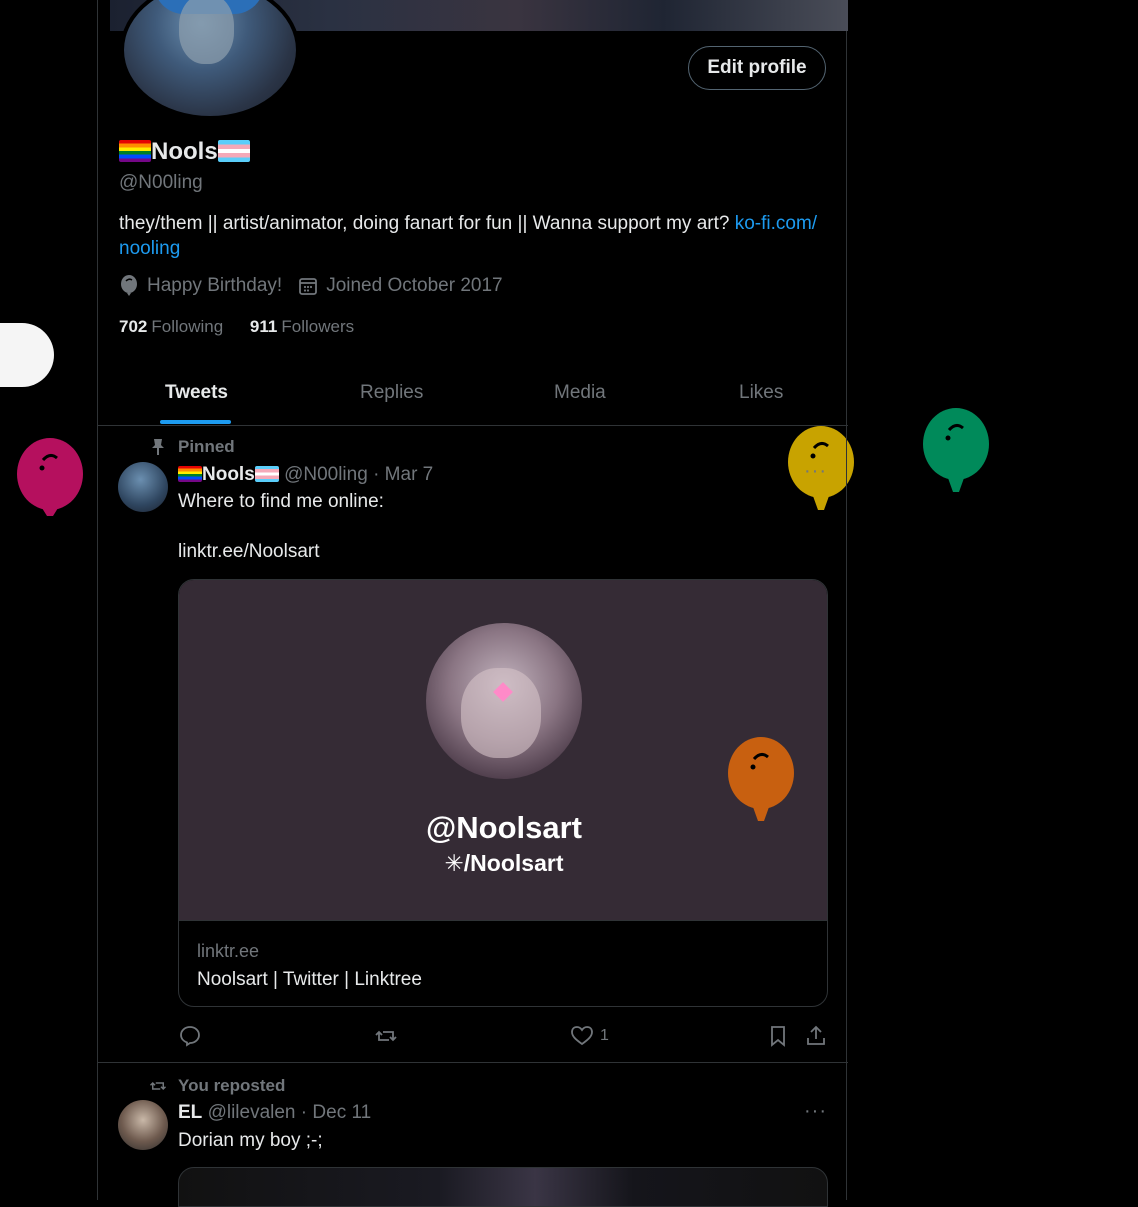  What do you see at coordinates (250, 1140) in the screenshot?
I see `tweet-text: Dorian my boy ;-;` at bounding box center [250, 1140].